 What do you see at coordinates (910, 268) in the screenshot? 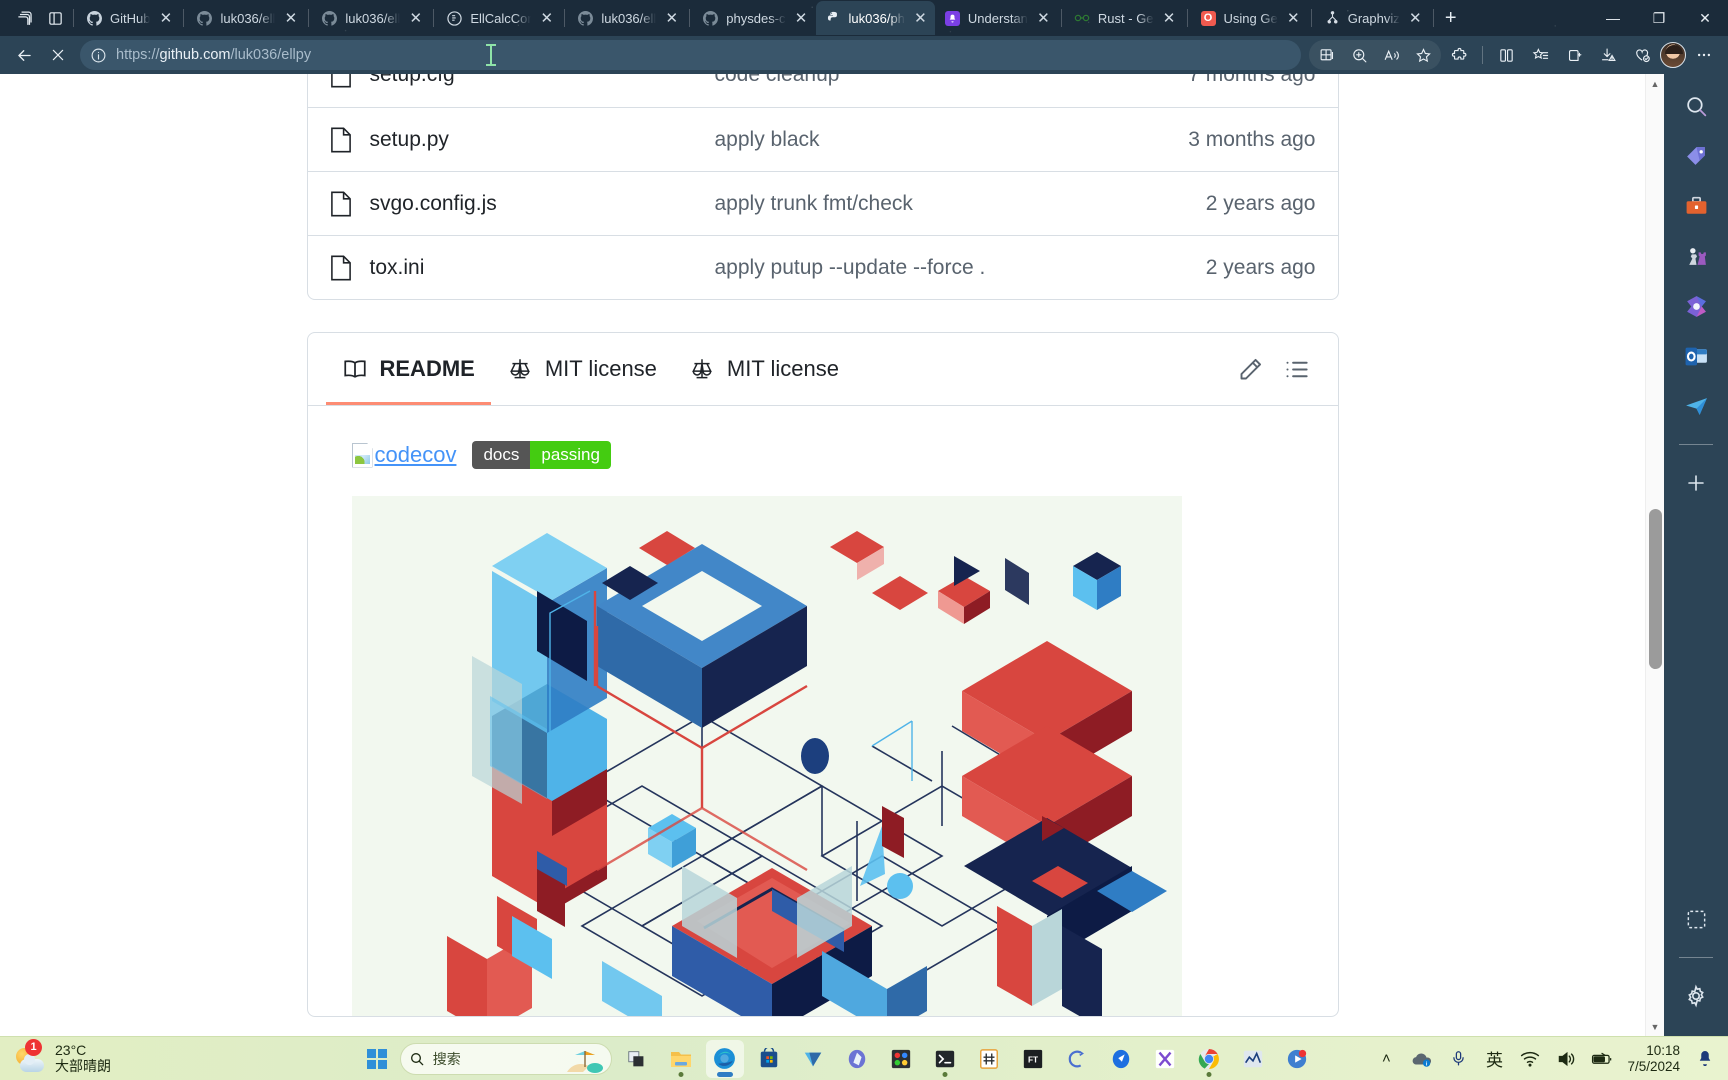
I see `commit-message: apply putup --update --force .` at bounding box center [910, 268].